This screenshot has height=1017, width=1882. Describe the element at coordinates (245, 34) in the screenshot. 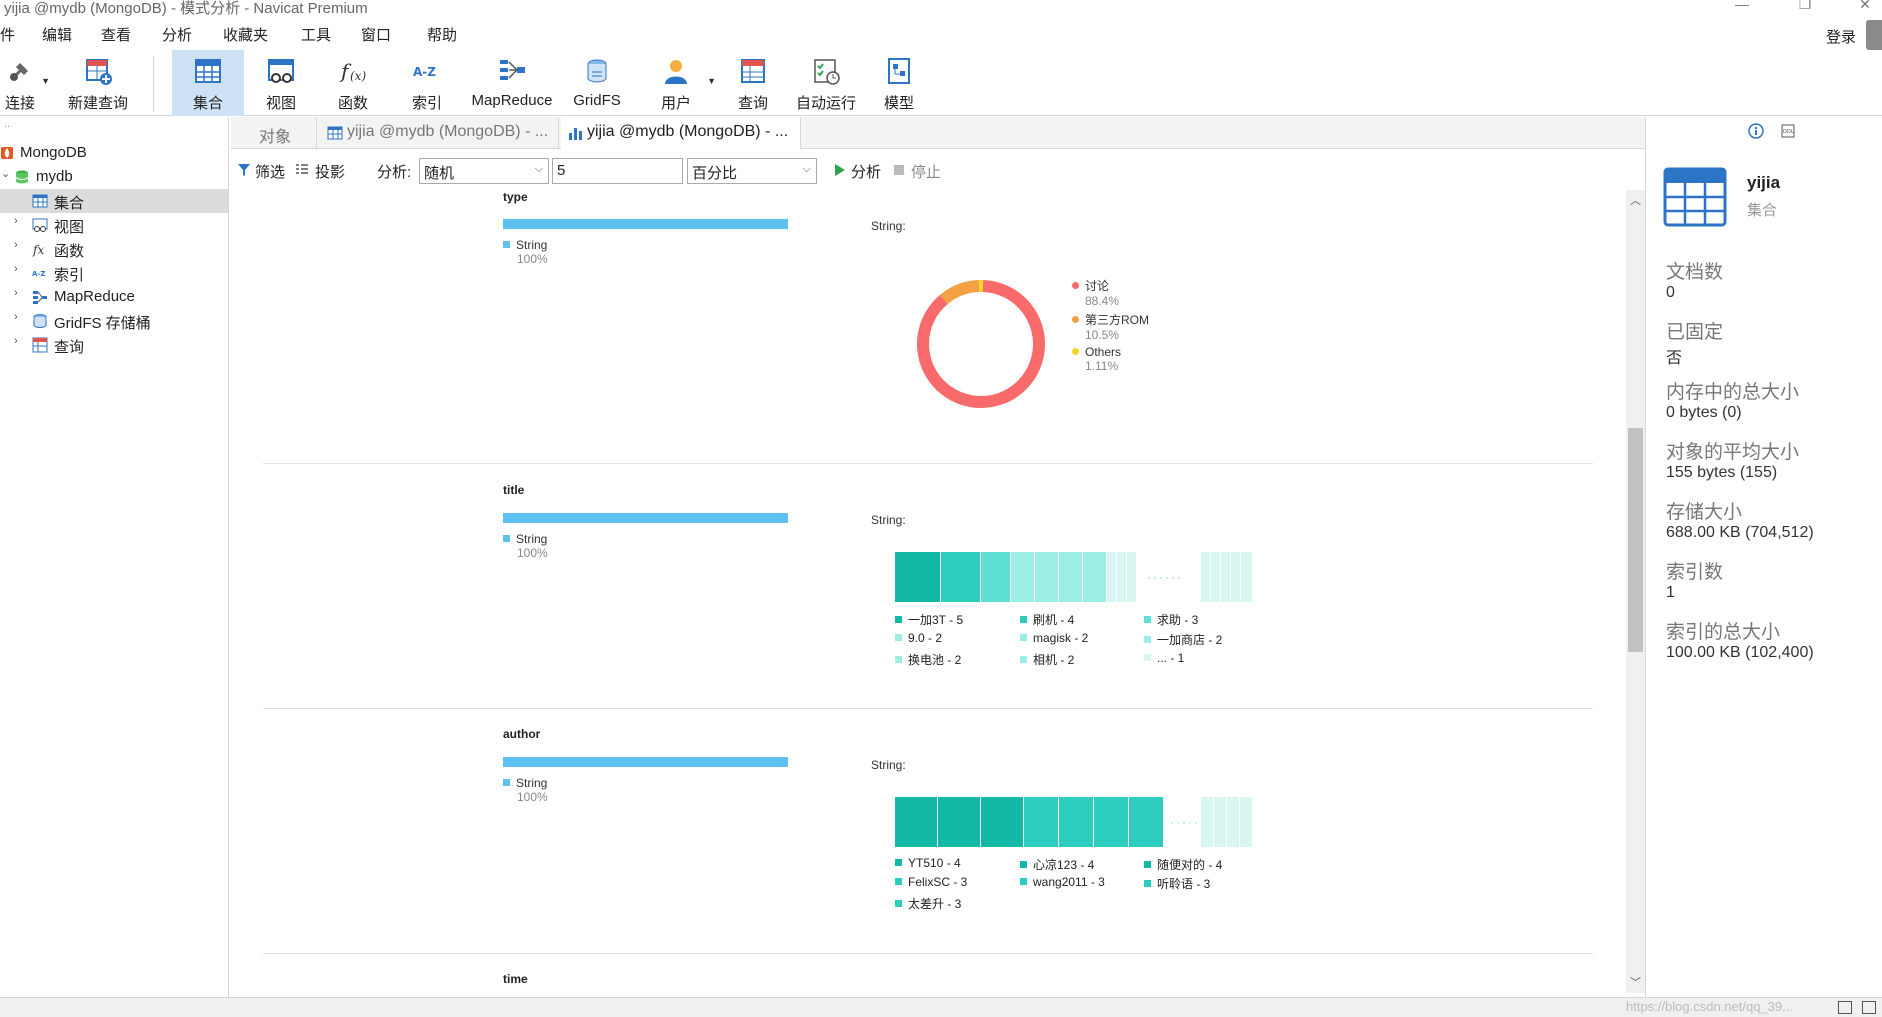

I see `menu-favorites: 收藏夹` at that location.